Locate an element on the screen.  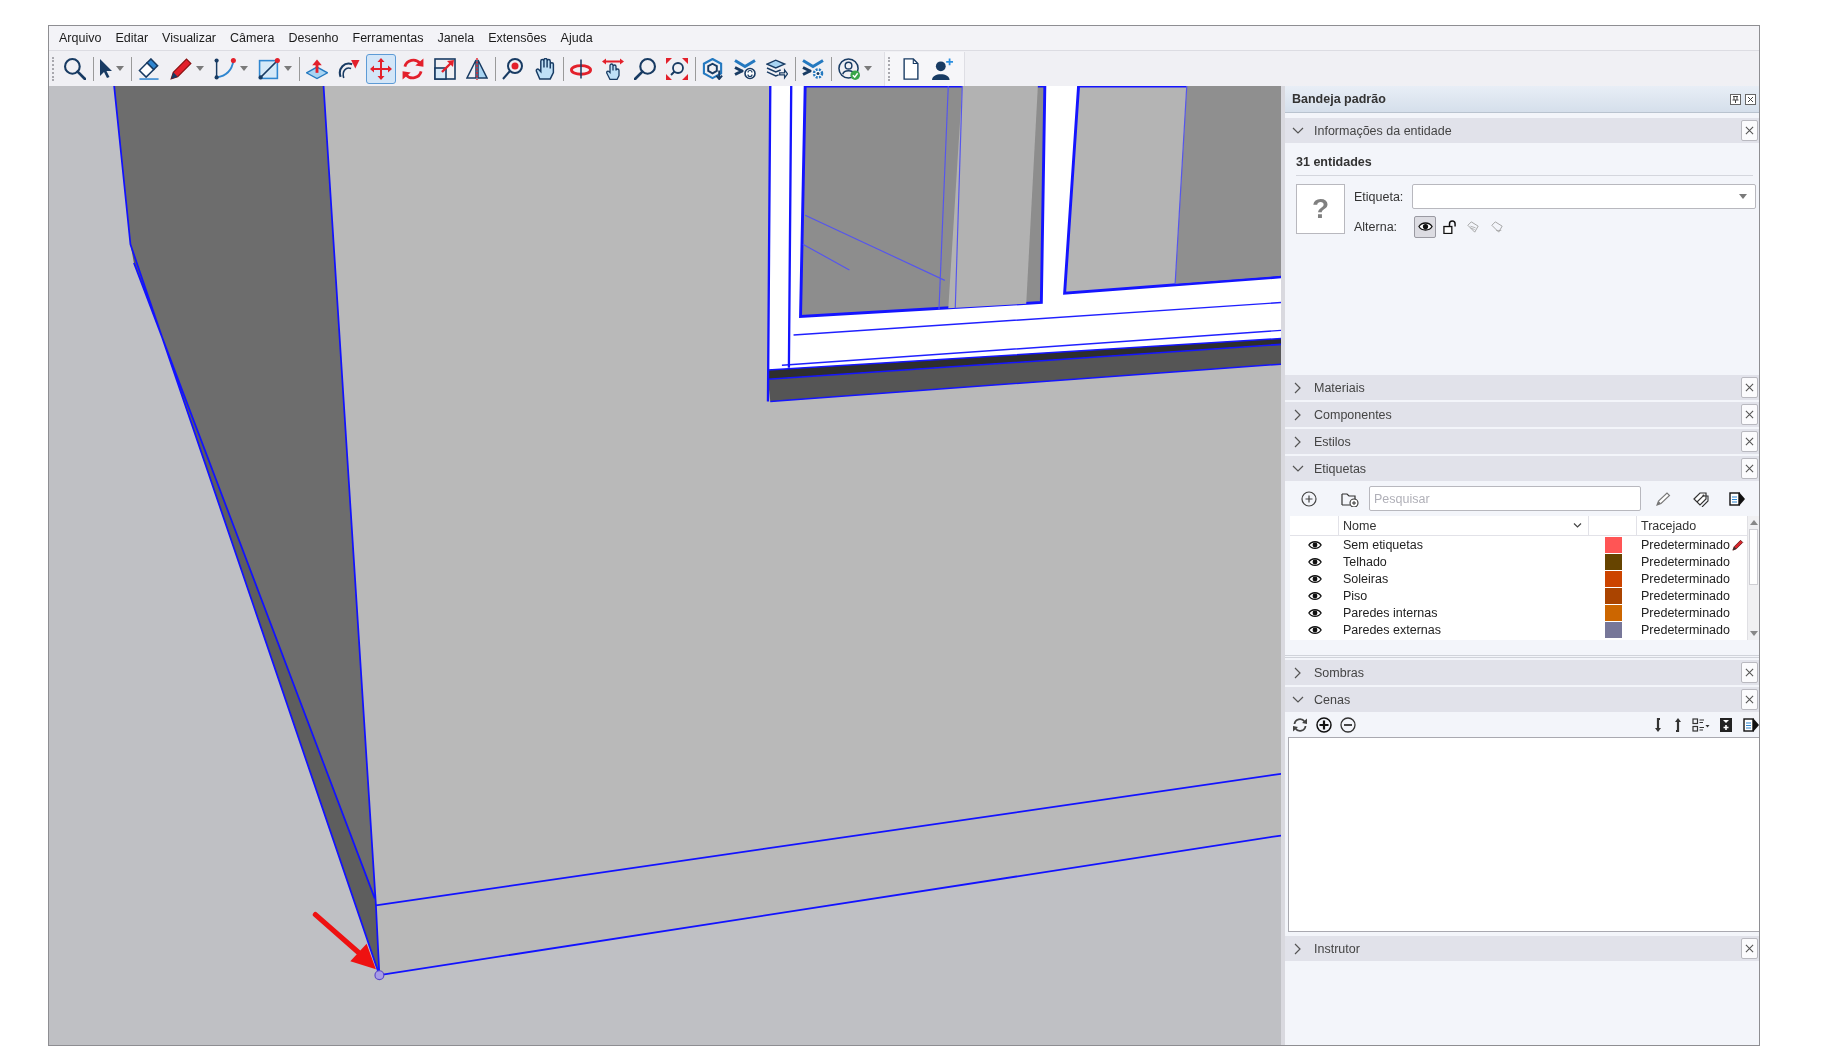
section-header: Cenas is located at coordinates (1522, 699).